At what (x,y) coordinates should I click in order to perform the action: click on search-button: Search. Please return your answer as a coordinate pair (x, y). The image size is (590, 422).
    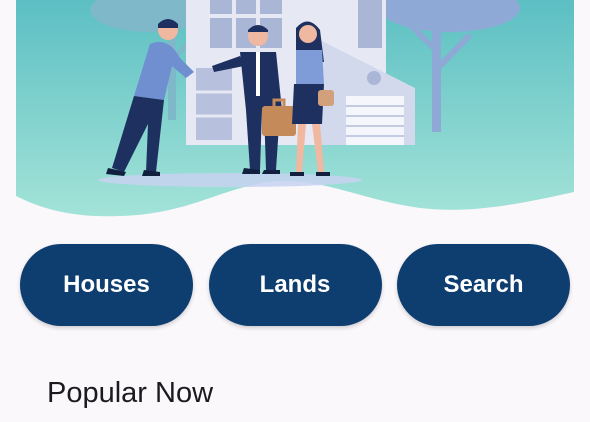
    Looking at the image, I should click on (483, 285).